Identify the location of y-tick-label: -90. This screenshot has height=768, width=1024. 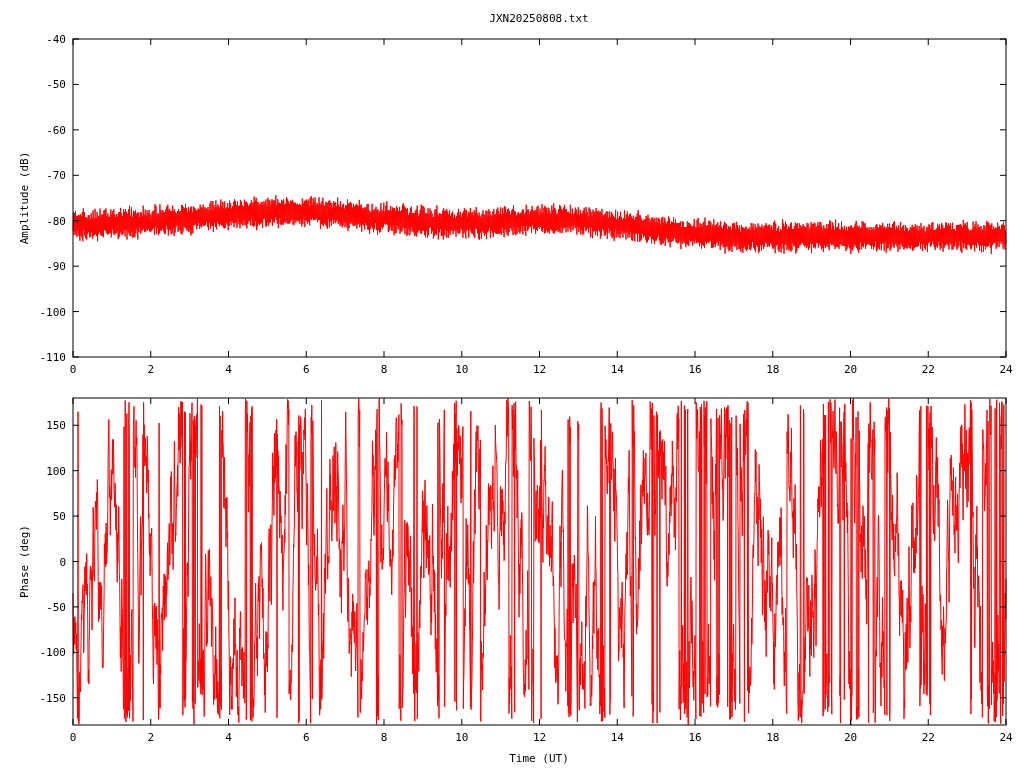
(56, 267).